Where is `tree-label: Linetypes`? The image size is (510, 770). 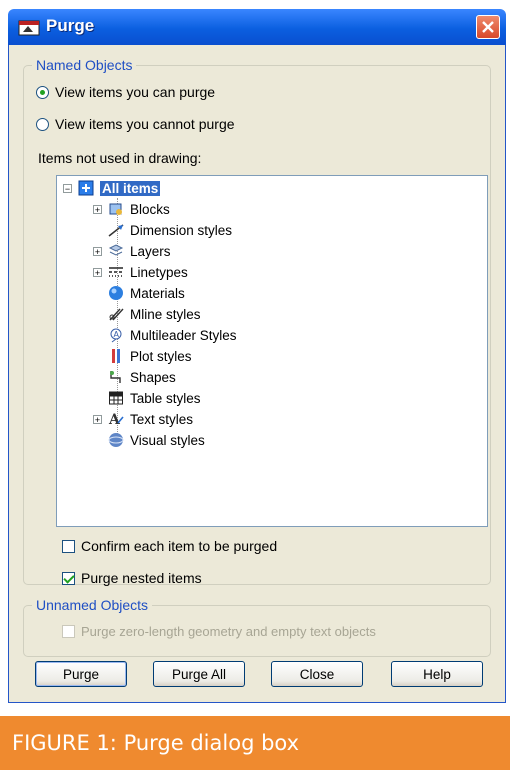
tree-label: Linetypes is located at coordinates (159, 272).